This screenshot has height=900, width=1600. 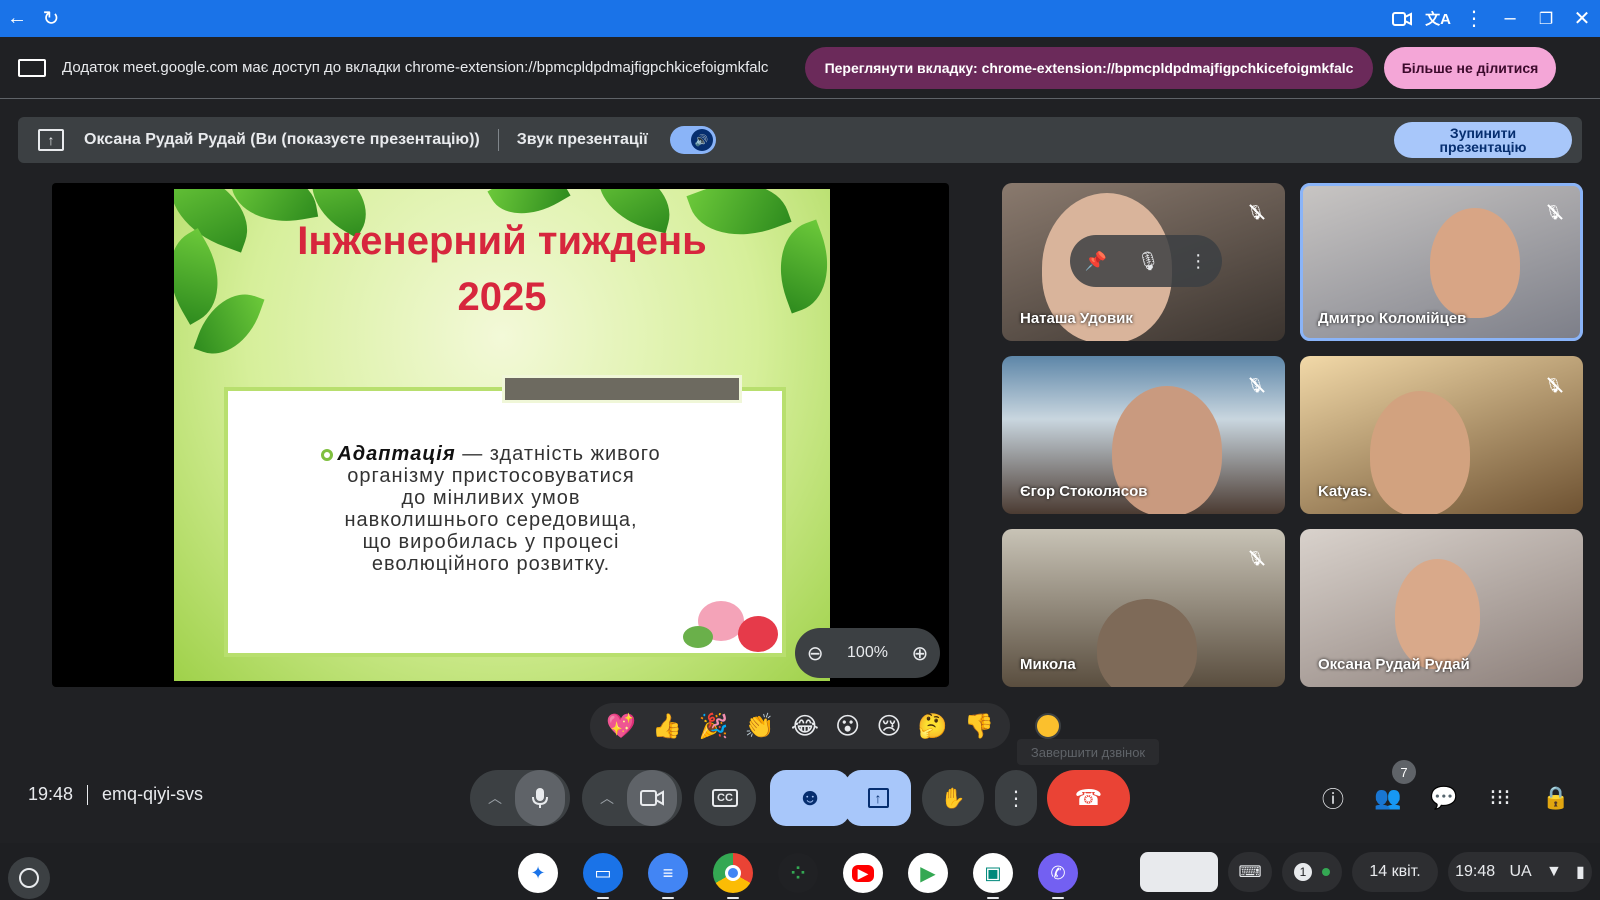 What do you see at coordinates (698, 637) in the screenshot?
I see `leaf-decoration` at bounding box center [698, 637].